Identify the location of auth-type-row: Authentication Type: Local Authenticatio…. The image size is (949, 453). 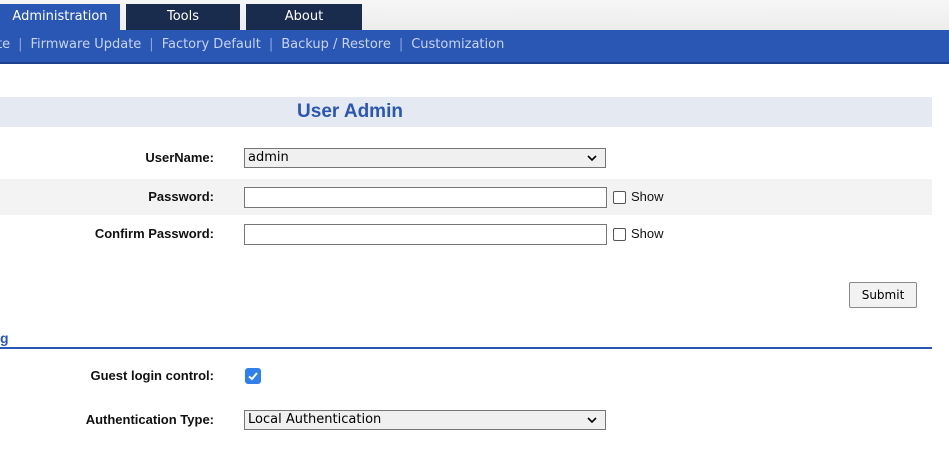
(466, 420).